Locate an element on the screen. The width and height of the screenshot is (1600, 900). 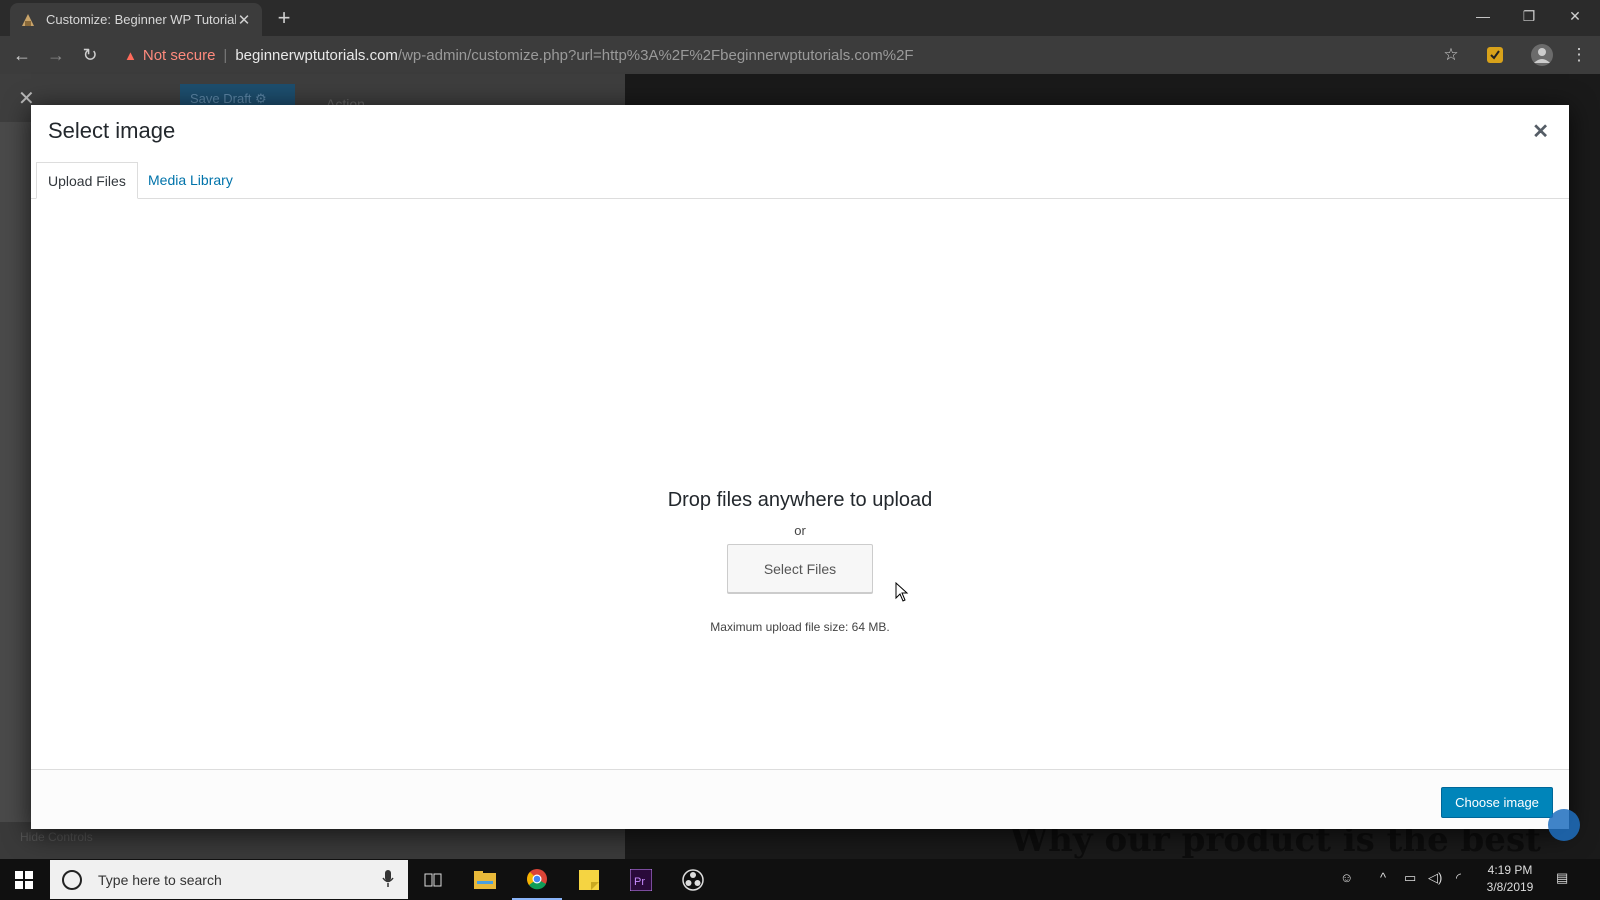
wifi-icon: ◜ is located at coordinates (1458, 878).